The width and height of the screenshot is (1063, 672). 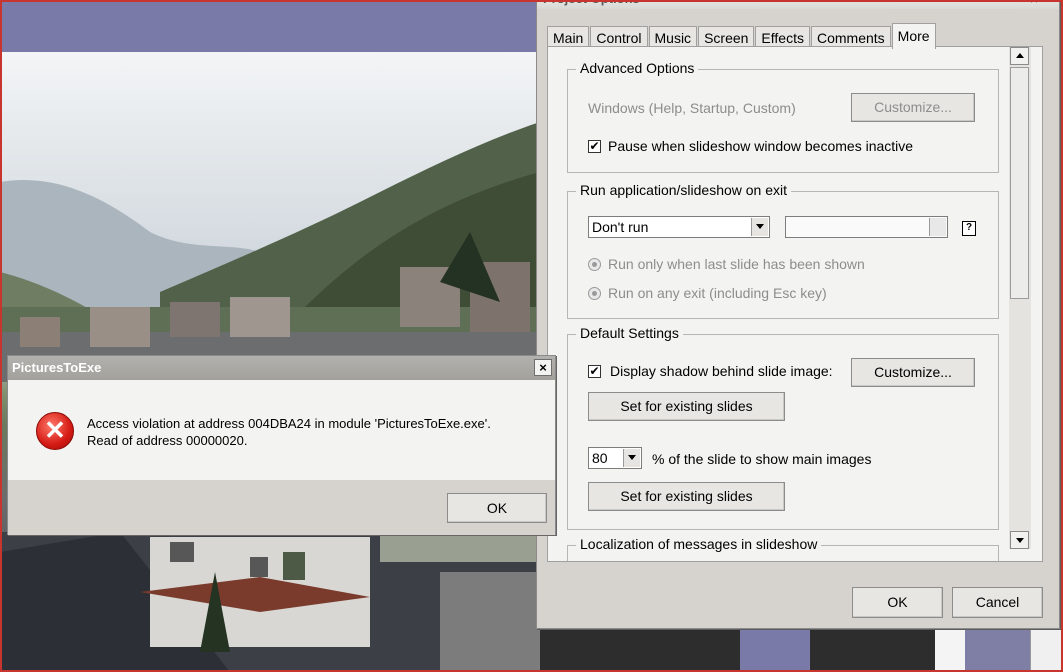 I want to click on background-white-strip, so click(x=950, y=648).